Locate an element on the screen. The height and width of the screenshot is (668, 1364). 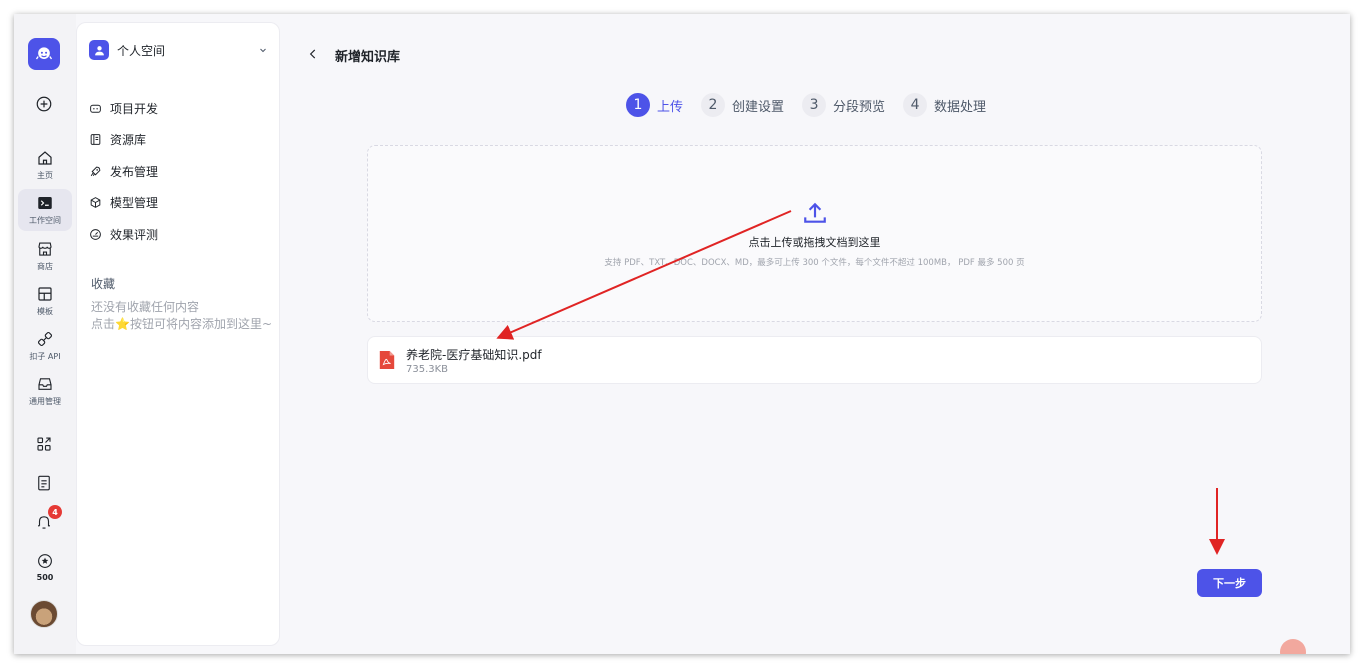
rail-item-templates: 模板 is located at coordinates (45, 301).